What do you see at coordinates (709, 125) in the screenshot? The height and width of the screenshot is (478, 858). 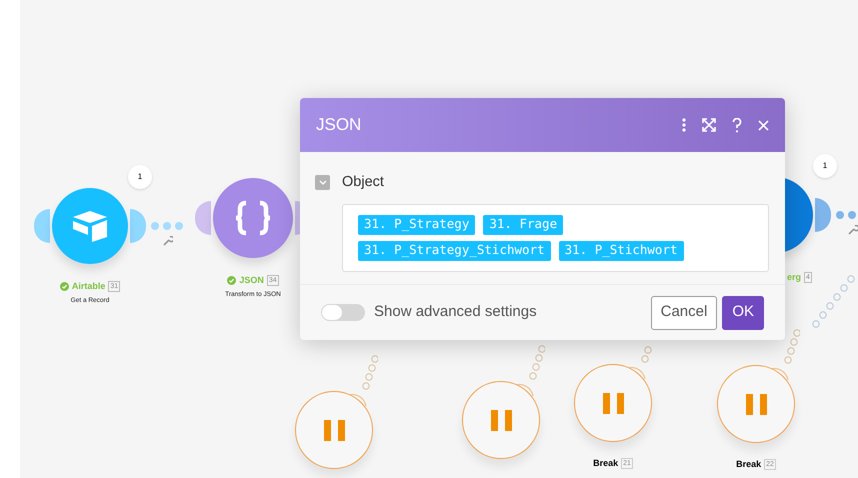 I see `expand-icon` at bounding box center [709, 125].